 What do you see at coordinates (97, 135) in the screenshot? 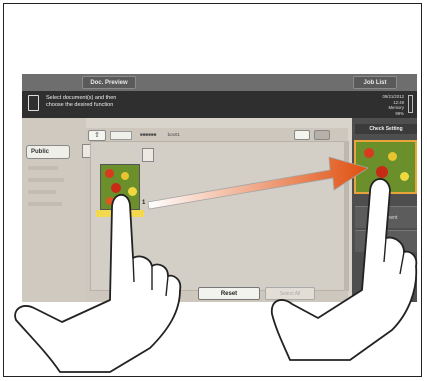
I see `up-arrow-icon: ⇧` at bounding box center [97, 135].